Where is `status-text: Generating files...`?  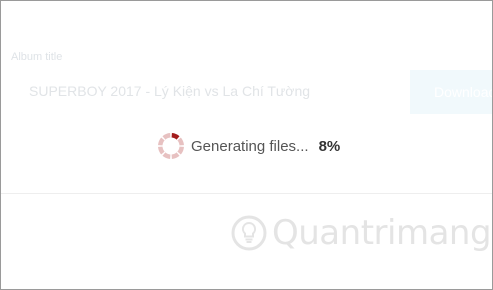
status-text: Generating files... is located at coordinates (250, 146).